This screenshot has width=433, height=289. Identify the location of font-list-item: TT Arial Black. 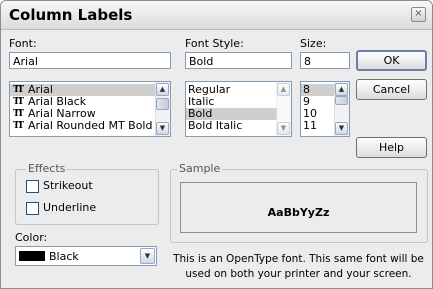
(83, 102).